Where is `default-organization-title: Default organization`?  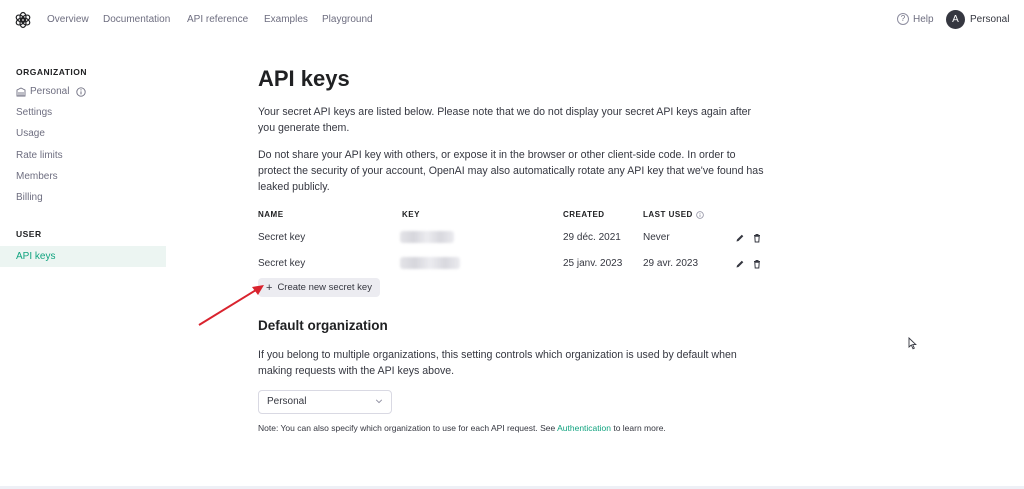
default-organization-title: Default organization is located at coordinates (323, 325).